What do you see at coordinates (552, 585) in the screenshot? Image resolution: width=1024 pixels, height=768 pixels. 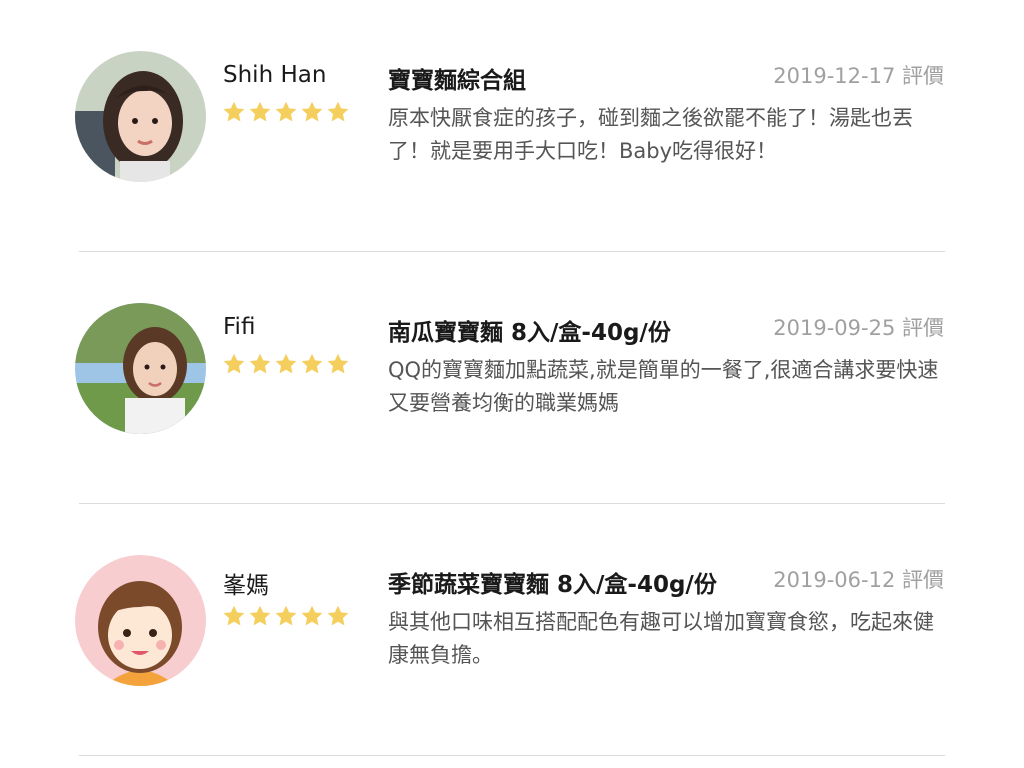 I see `product-name: 季節蔬菜寶寶麵 8入/盒-40g/份` at bounding box center [552, 585].